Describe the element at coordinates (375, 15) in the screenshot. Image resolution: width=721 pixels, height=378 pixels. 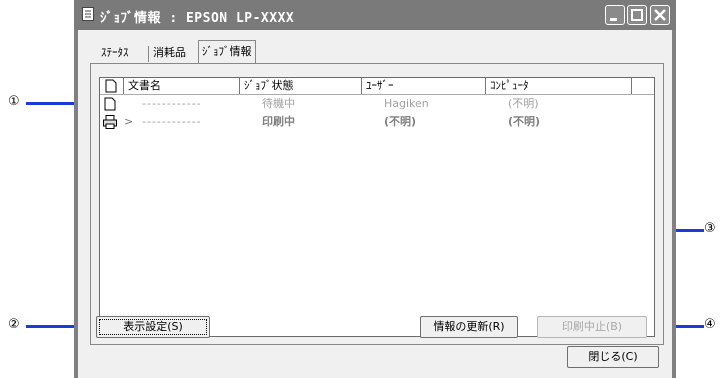
I see `title-bar: ｼﾞｮﾌﾞ情報 : EPSON LP-XXXX` at that location.